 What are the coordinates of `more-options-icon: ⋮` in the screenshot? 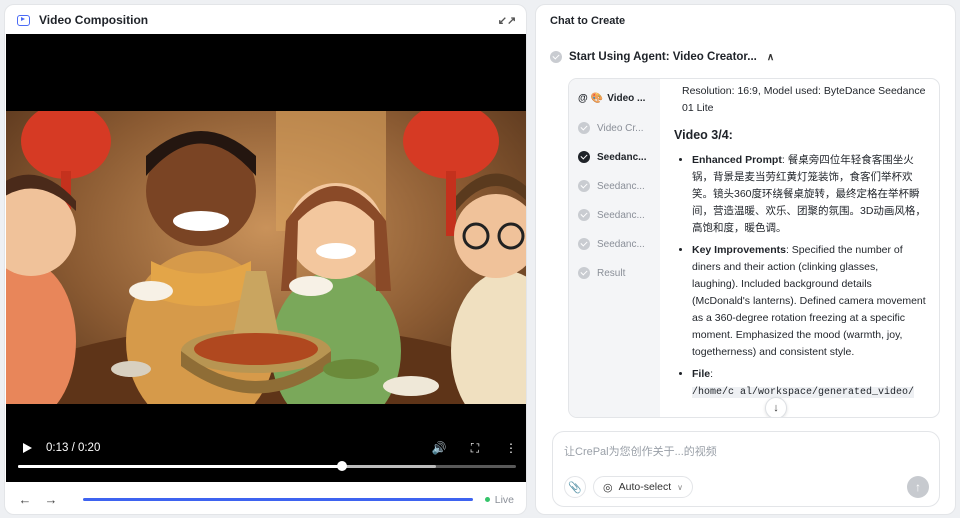 It's located at (511, 448).